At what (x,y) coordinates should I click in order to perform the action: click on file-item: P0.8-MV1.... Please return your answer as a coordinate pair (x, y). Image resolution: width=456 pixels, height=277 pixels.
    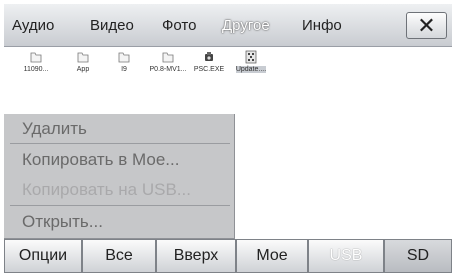
    Looking at the image, I should click on (168, 62).